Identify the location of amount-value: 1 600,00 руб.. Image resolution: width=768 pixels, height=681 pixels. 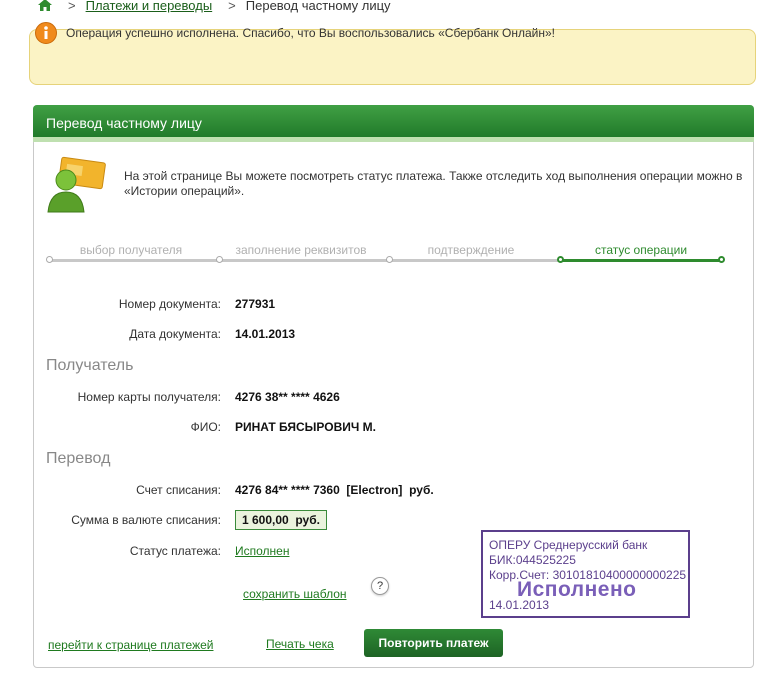
(281, 520).